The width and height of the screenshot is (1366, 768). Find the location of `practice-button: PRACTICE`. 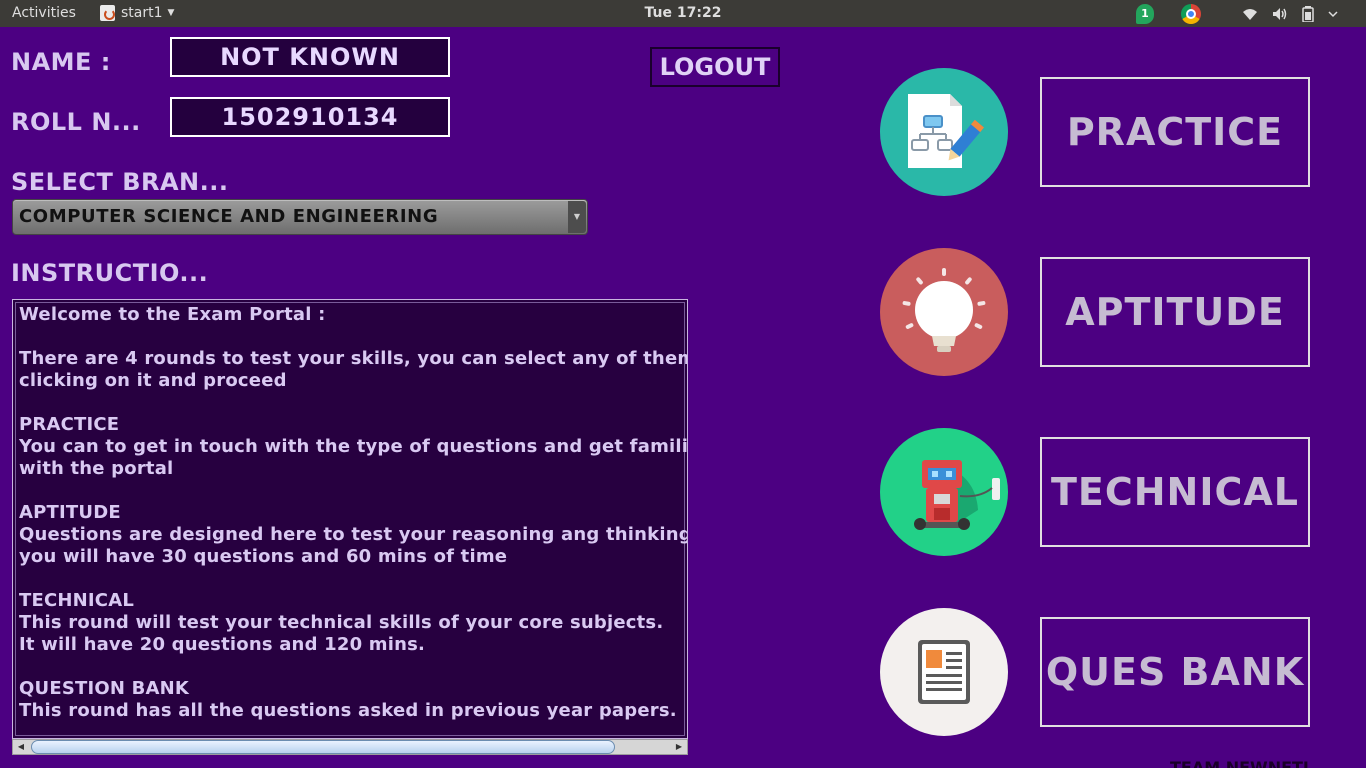

practice-button: PRACTICE is located at coordinates (1175, 132).